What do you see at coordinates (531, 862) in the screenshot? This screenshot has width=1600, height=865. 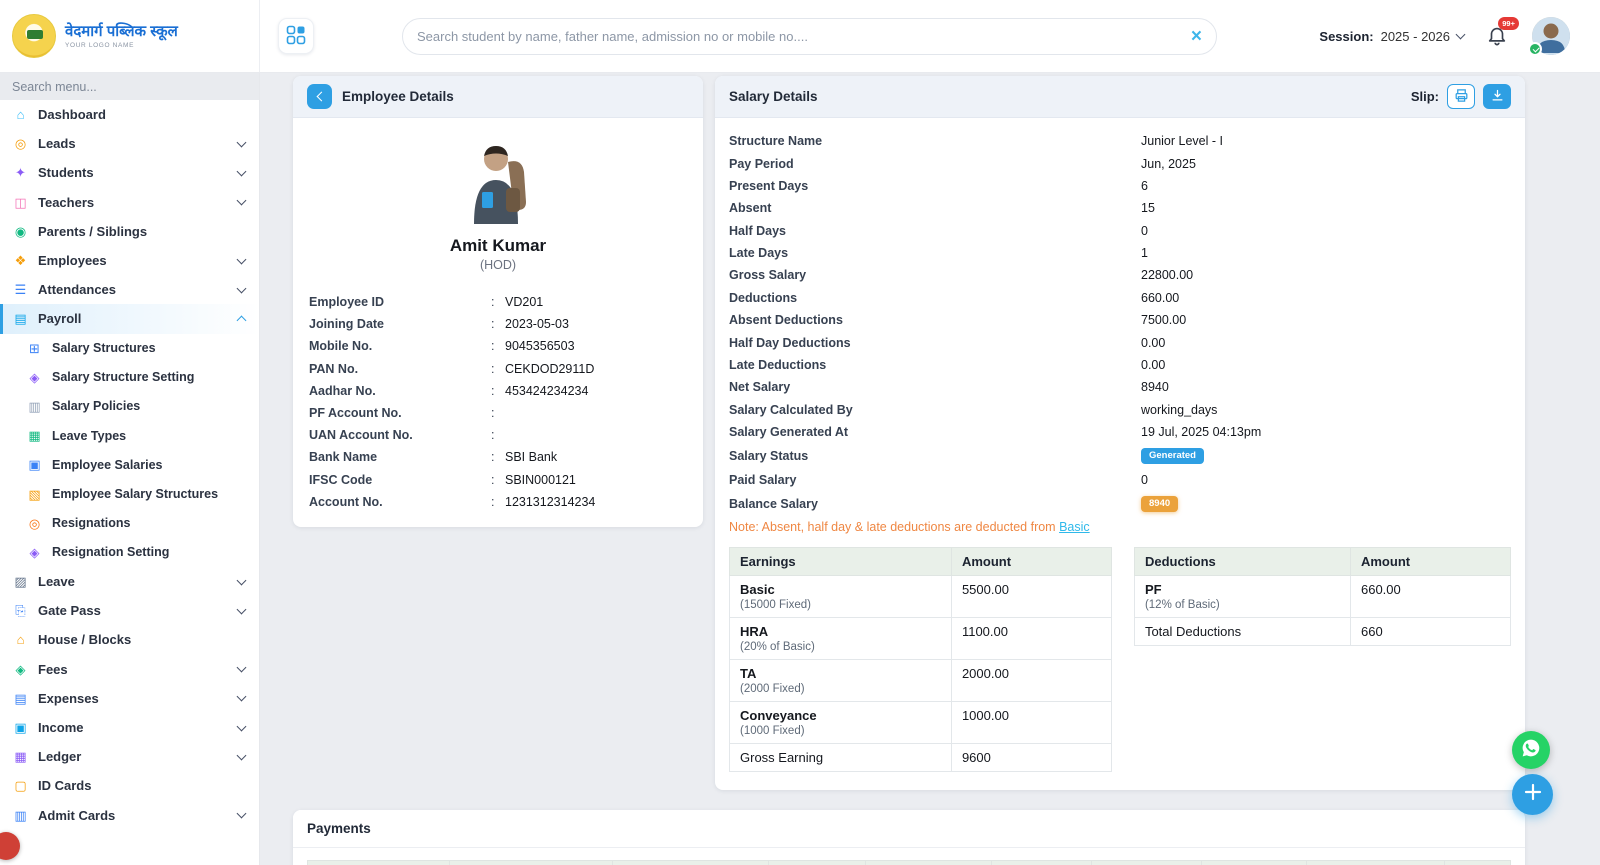 I see `payments-col-payment-mode: Payment Mode` at bounding box center [531, 862].